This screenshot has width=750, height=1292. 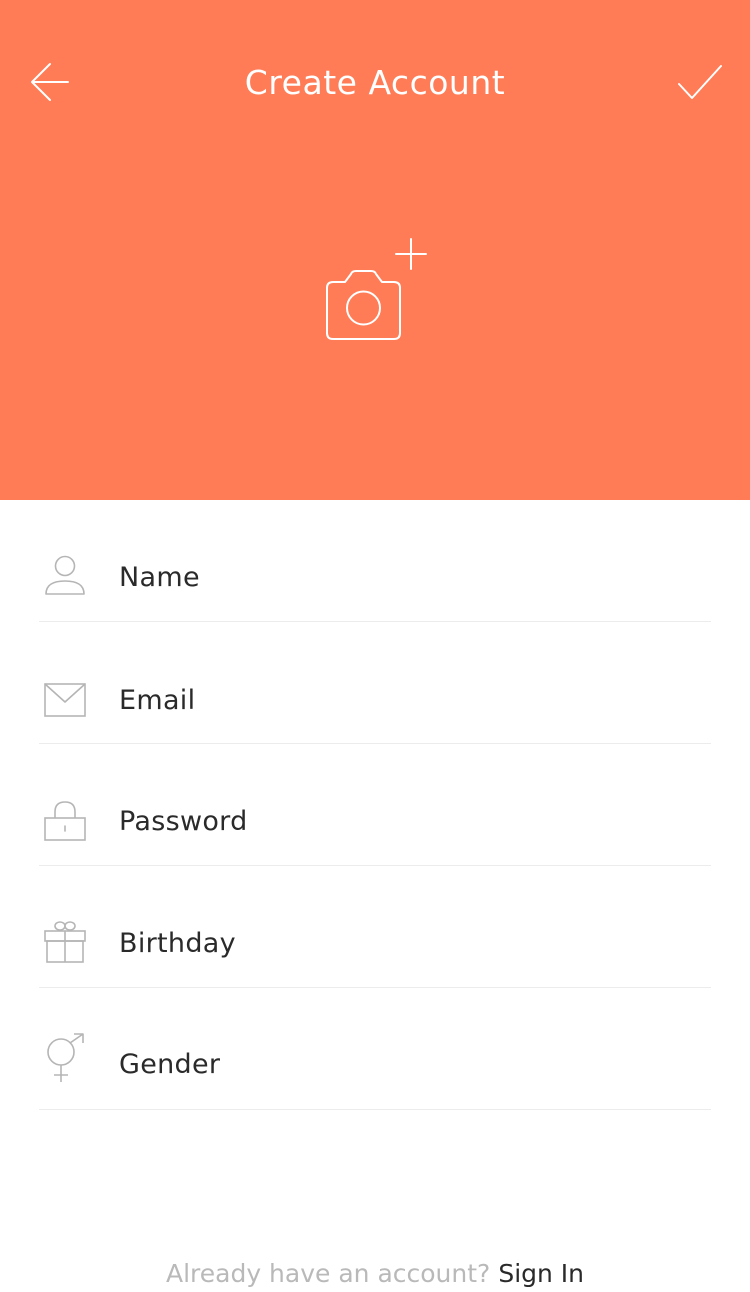 What do you see at coordinates (375, 82) in the screenshot?
I see `page-title: Create Account` at bounding box center [375, 82].